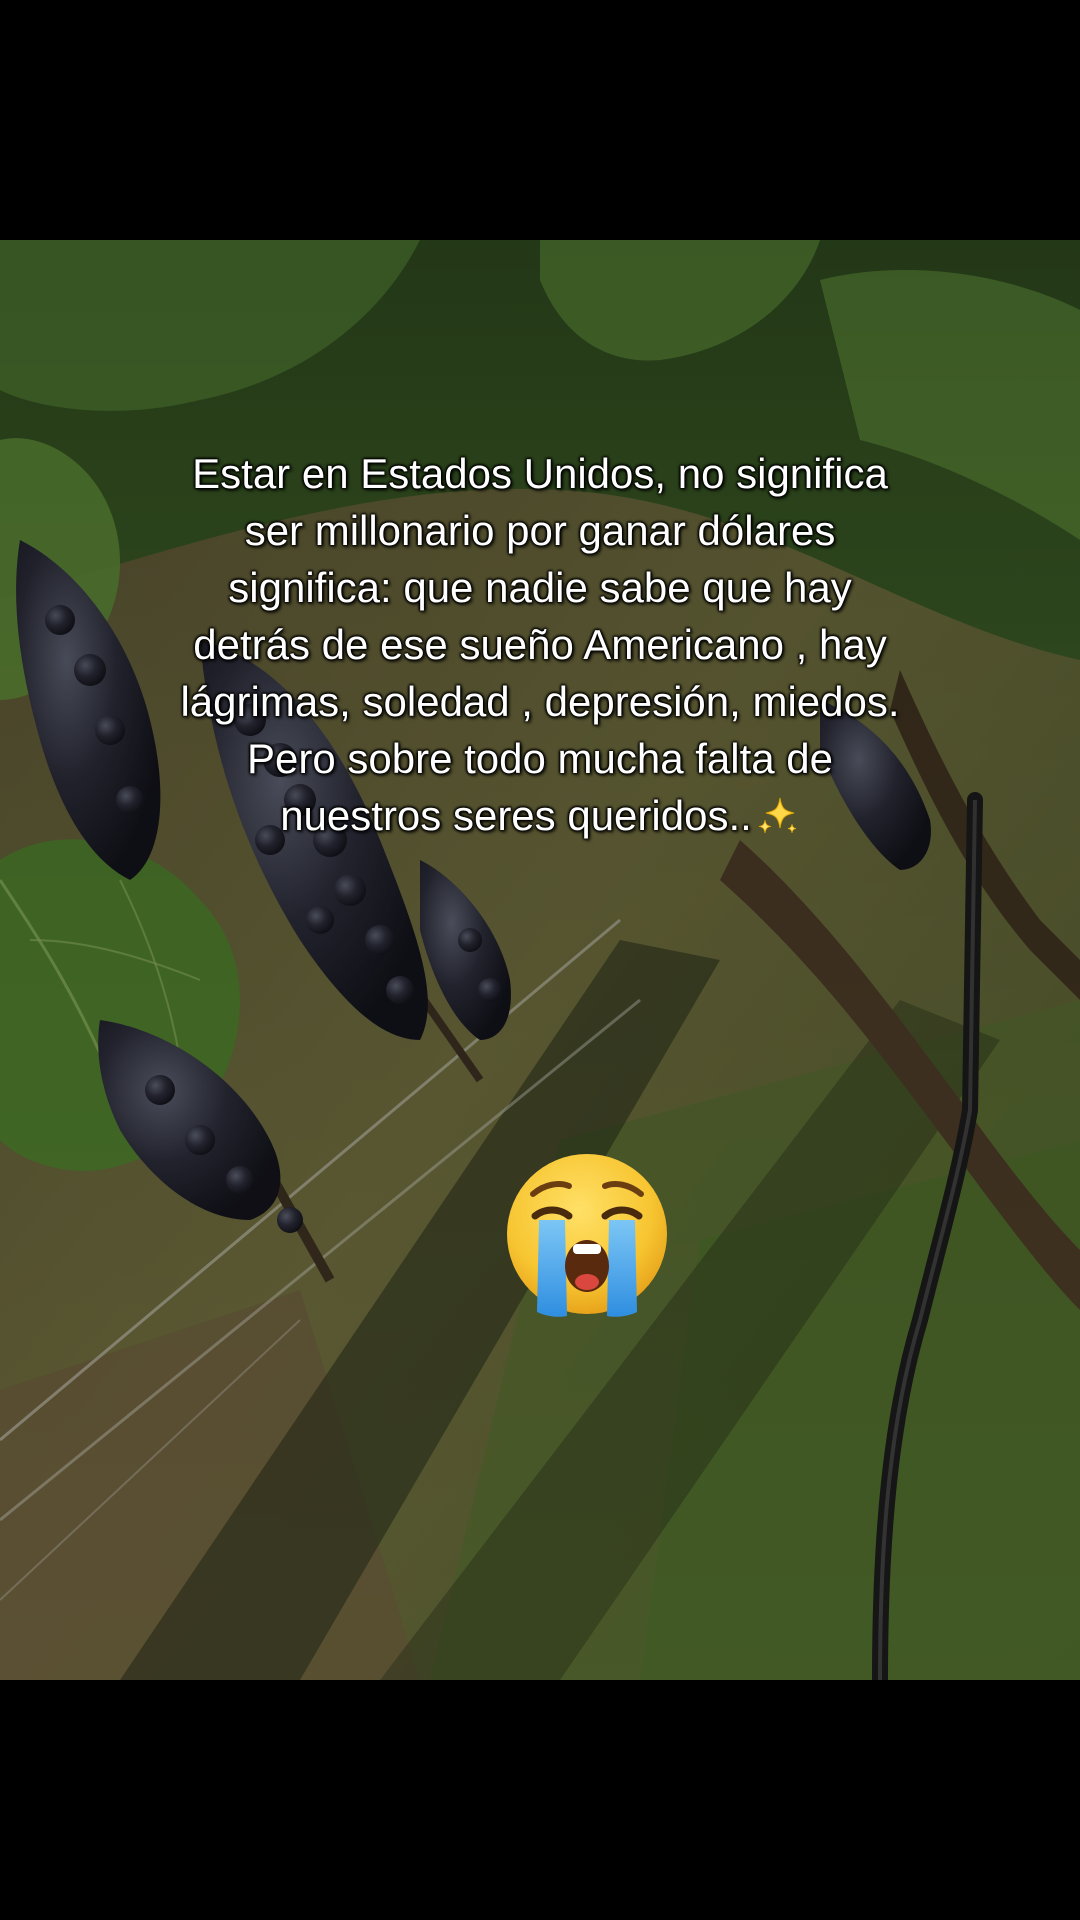 The width and height of the screenshot is (1080, 1920). What do you see at coordinates (777, 815) in the screenshot?
I see `sparkles-icon` at bounding box center [777, 815].